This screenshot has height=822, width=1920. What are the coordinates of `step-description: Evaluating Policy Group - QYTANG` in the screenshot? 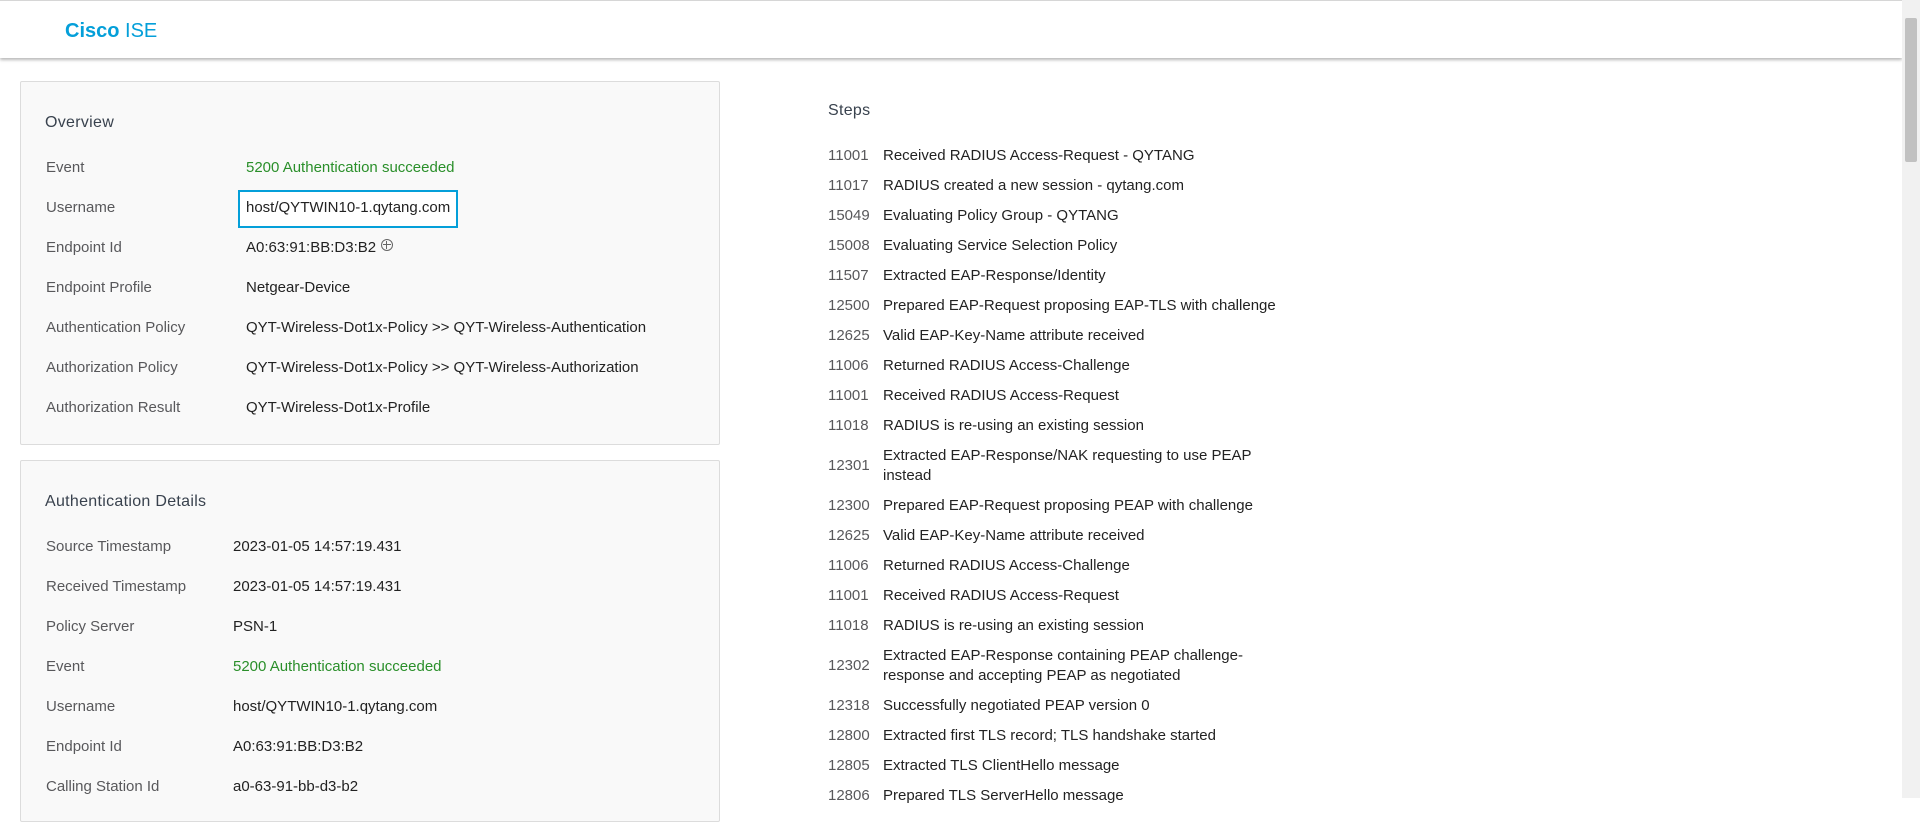 It's located at (1001, 215).